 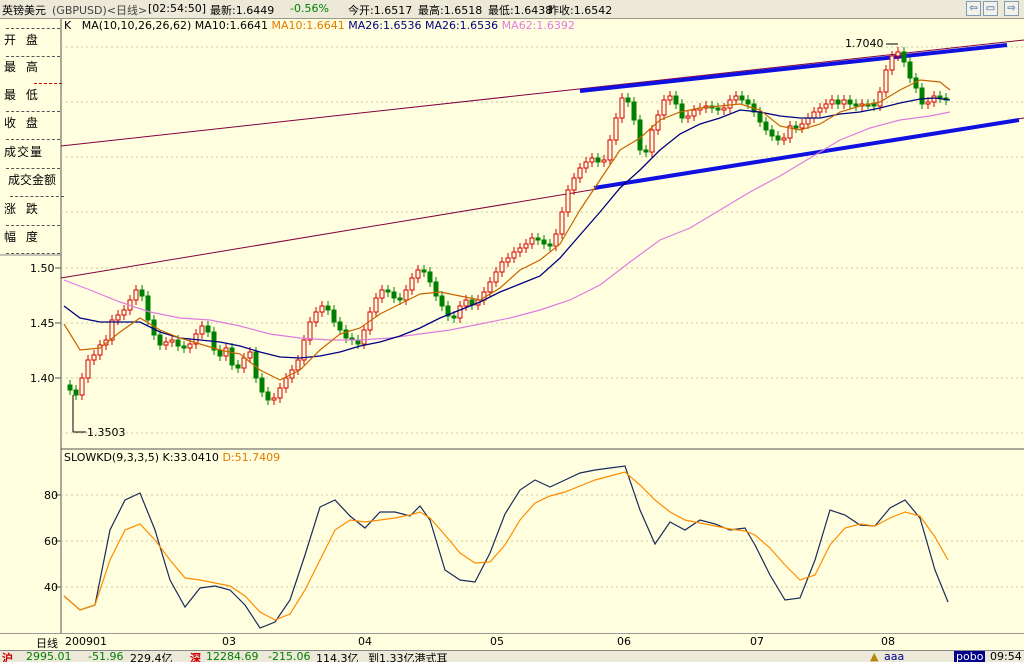 I want to click on sh-amount: 229.4亿, so click(x=151, y=657).